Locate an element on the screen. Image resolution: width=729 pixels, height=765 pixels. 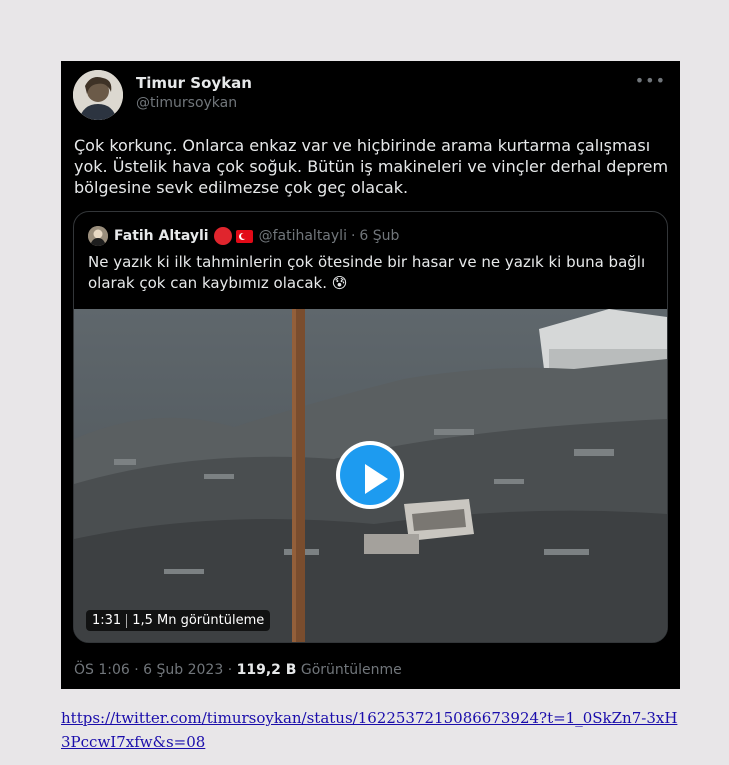
author-name: Timur Soykan is located at coordinates (194, 83).